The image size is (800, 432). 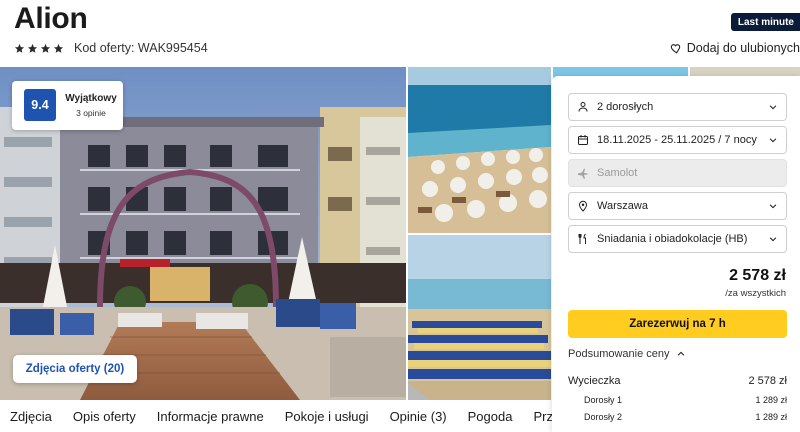 I want to click on dates-select: 18.11.2025 - 25.11.2025 / 7 nocy, so click(x=677, y=140).